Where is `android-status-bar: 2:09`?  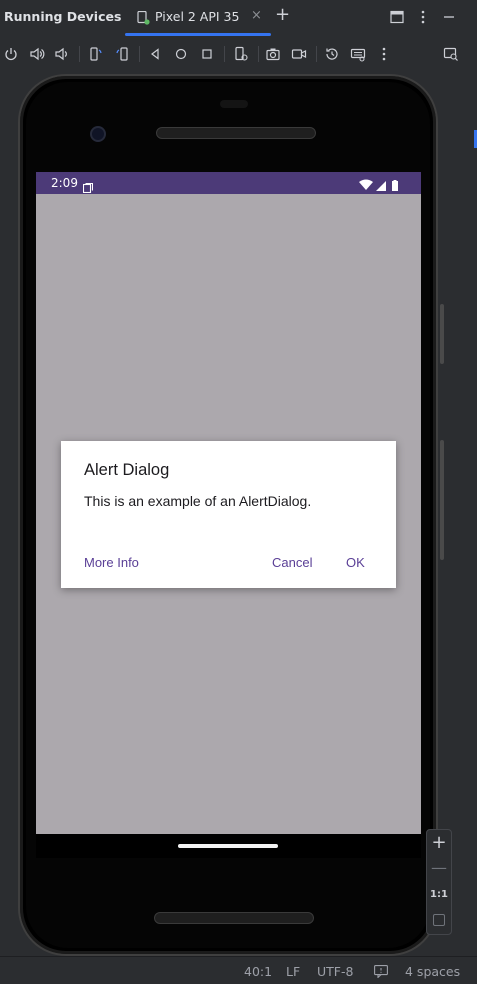 android-status-bar: 2:09 is located at coordinates (228, 183).